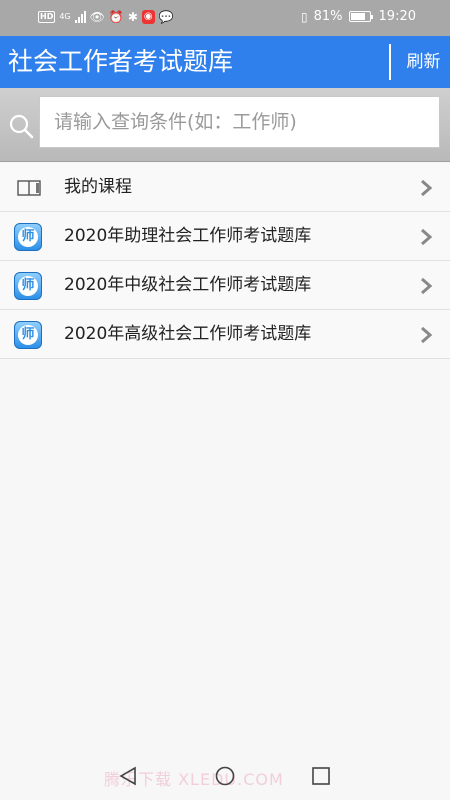 This screenshot has width=450, height=800. I want to click on signal-icon, so click(80, 17).